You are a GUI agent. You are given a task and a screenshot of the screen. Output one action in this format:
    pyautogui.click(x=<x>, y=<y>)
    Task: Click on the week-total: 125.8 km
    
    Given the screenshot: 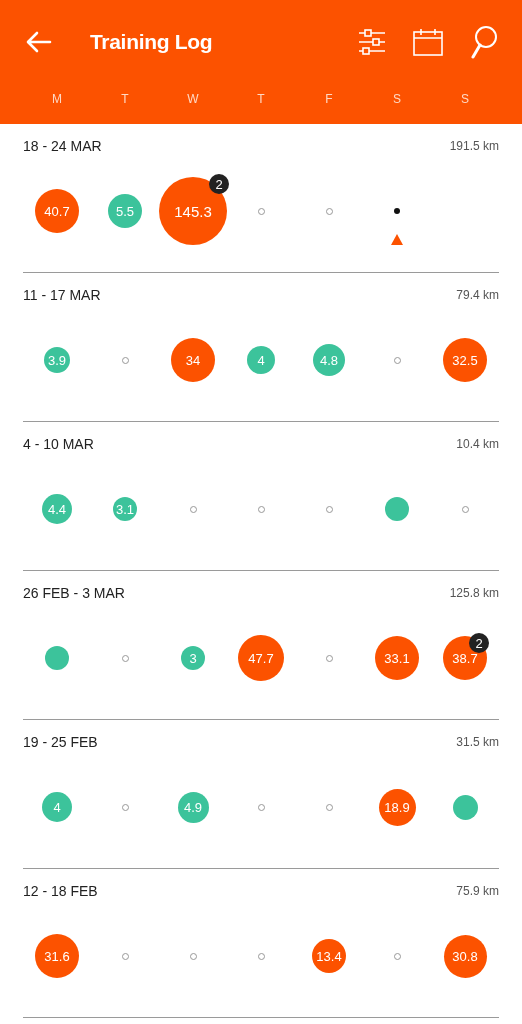 What is the action you would take?
    pyautogui.click(x=474, y=593)
    